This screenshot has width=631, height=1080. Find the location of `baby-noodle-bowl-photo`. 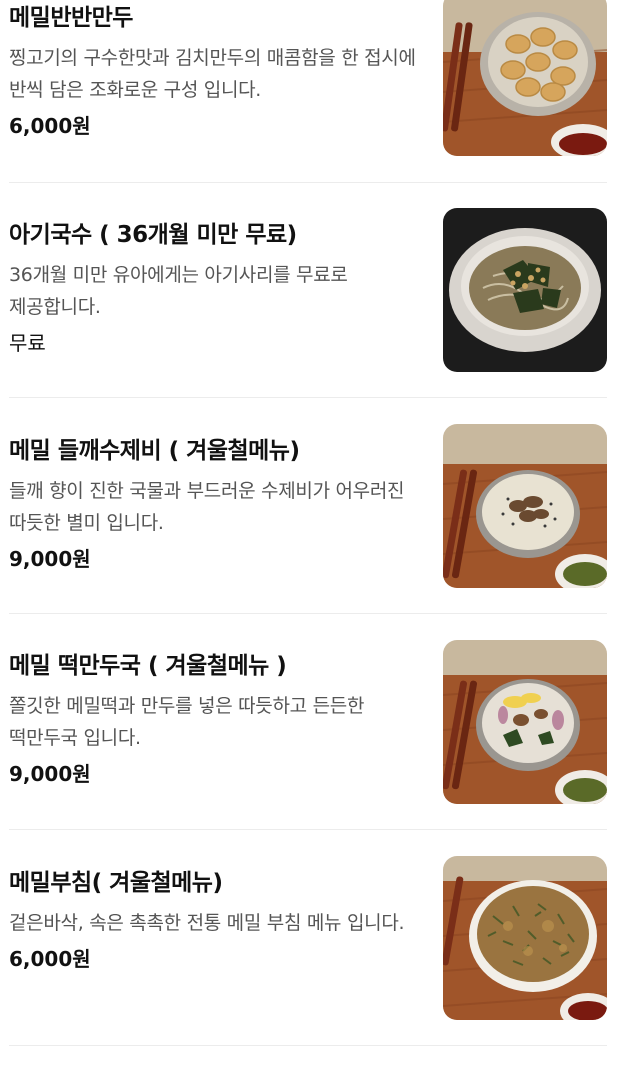

baby-noodle-bowl-photo is located at coordinates (525, 290).